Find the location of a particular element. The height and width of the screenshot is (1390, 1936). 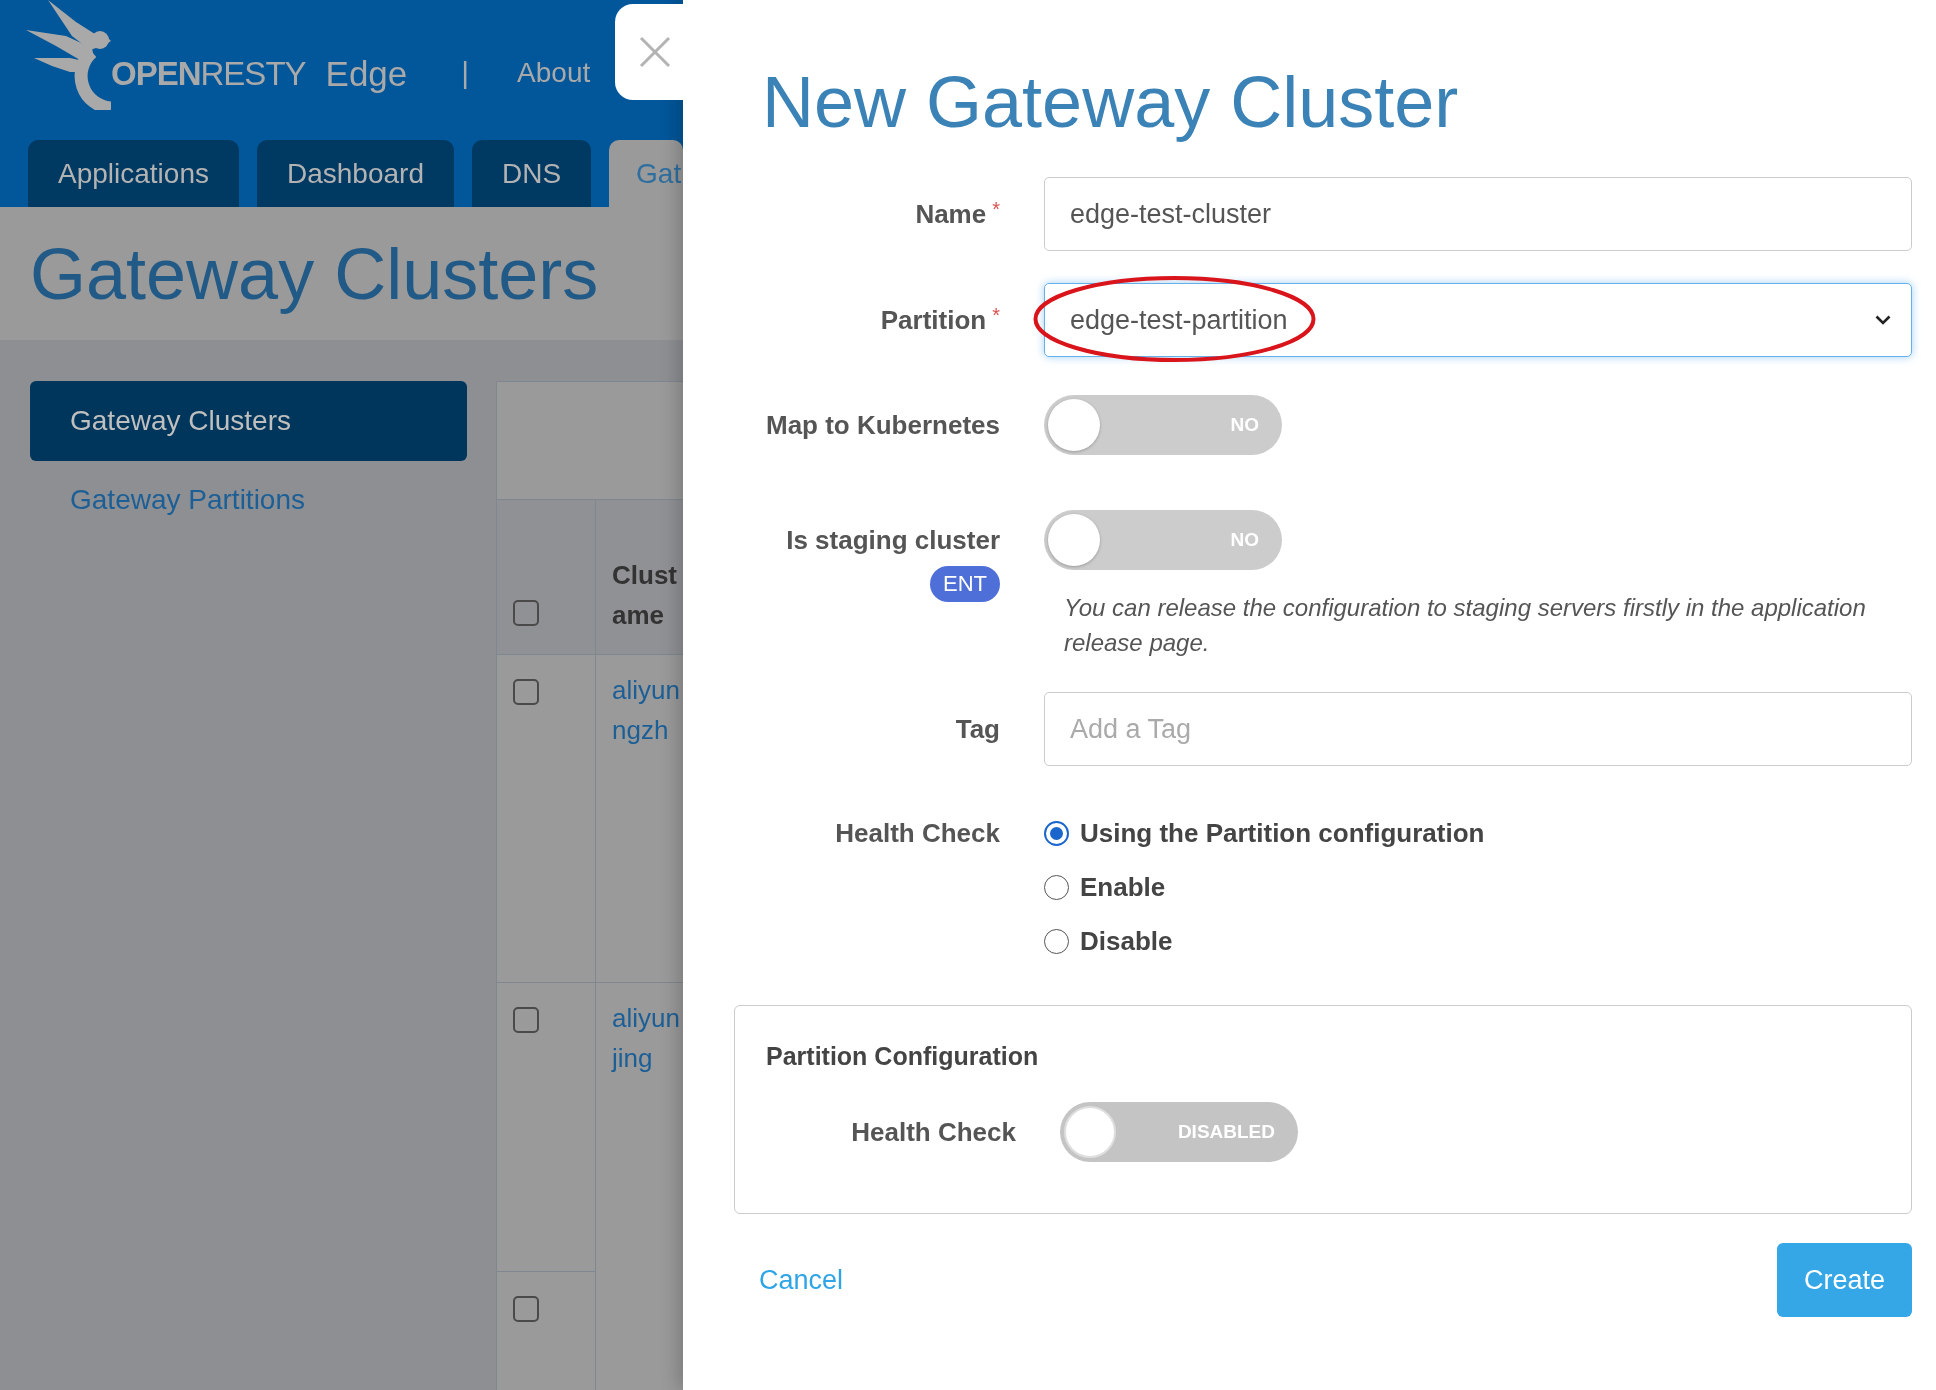

nav-tab: Applications is located at coordinates (133, 173).